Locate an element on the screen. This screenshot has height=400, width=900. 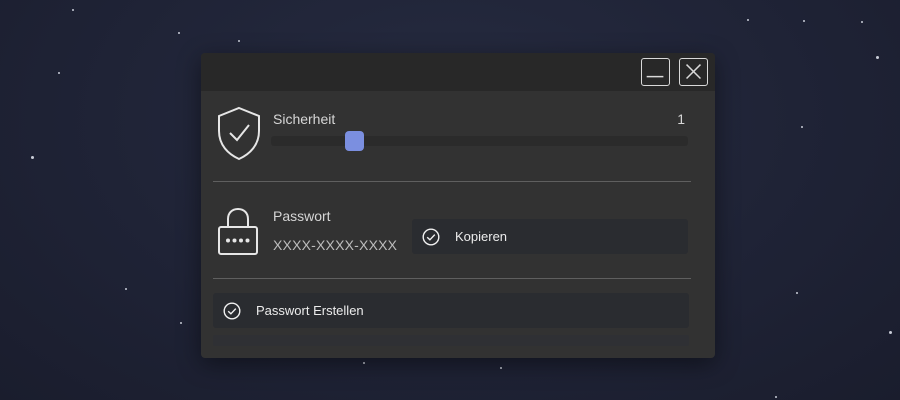
minimize-icon is located at coordinates (655, 76).